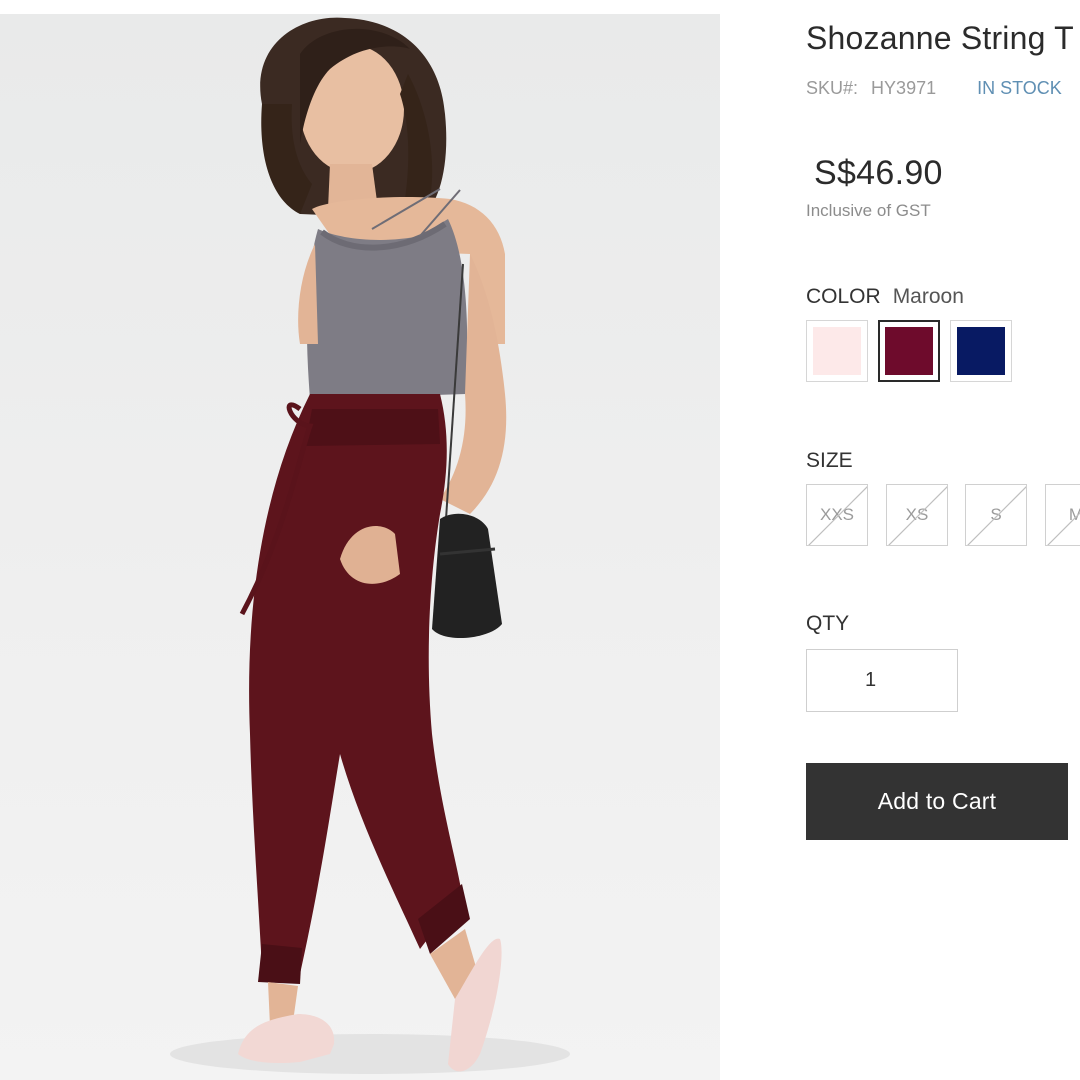 The height and width of the screenshot is (1080, 1080). What do you see at coordinates (937, 801) in the screenshot?
I see `add-to-cart-button: Add to Cart` at bounding box center [937, 801].